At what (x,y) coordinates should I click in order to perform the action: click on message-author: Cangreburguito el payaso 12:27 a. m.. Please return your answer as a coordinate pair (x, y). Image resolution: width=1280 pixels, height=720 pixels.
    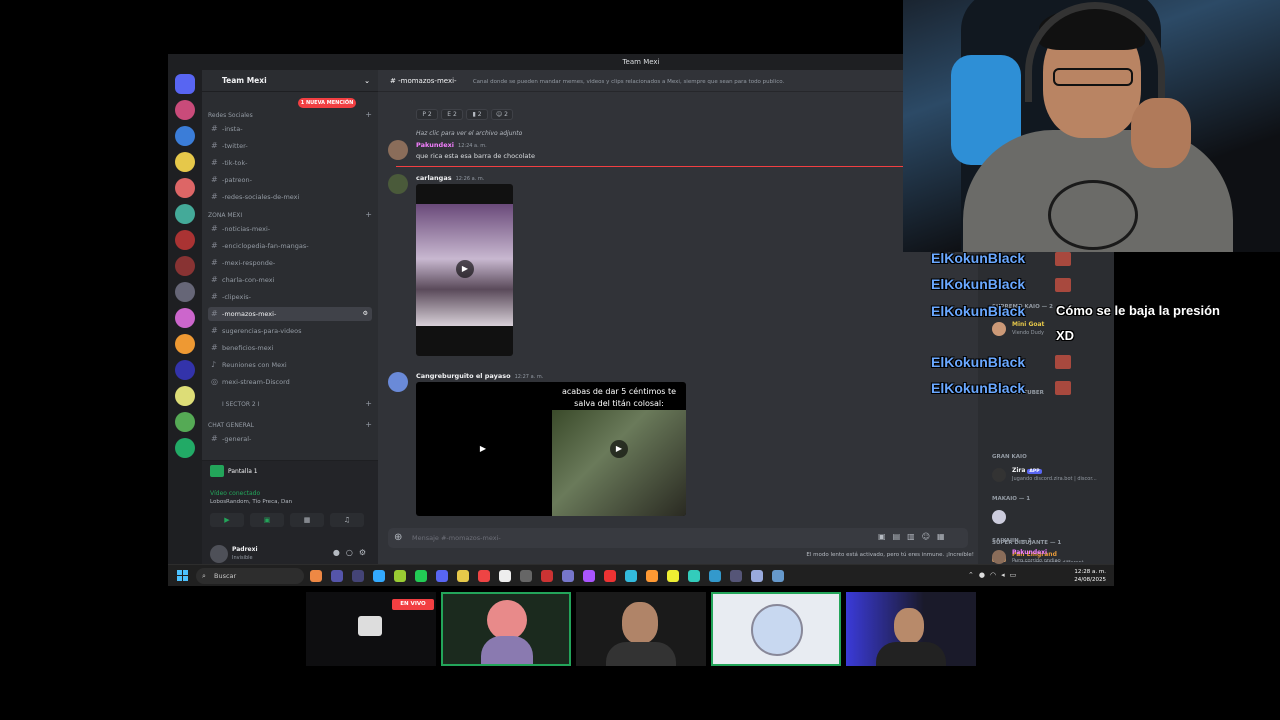
    Looking at the image, I should click on (479, 376).